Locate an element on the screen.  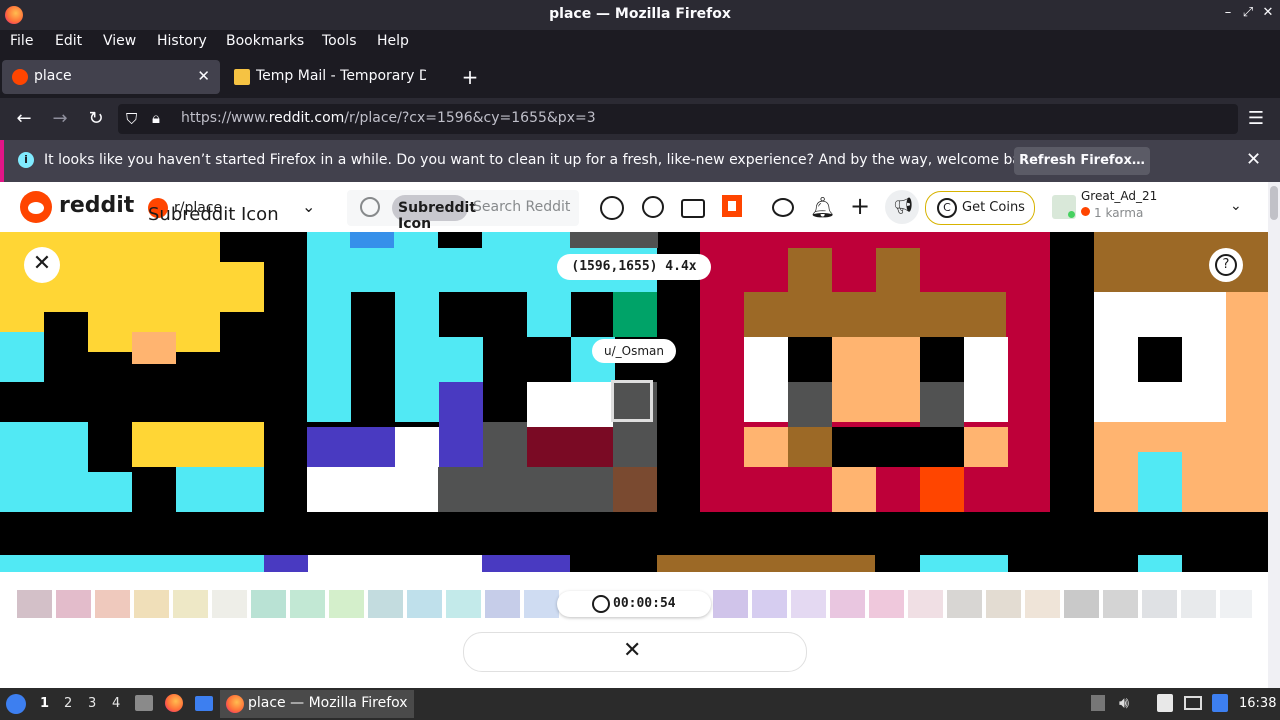
user-menu-chevron-icon: ⌄ is located at coordinates (1236, 206).